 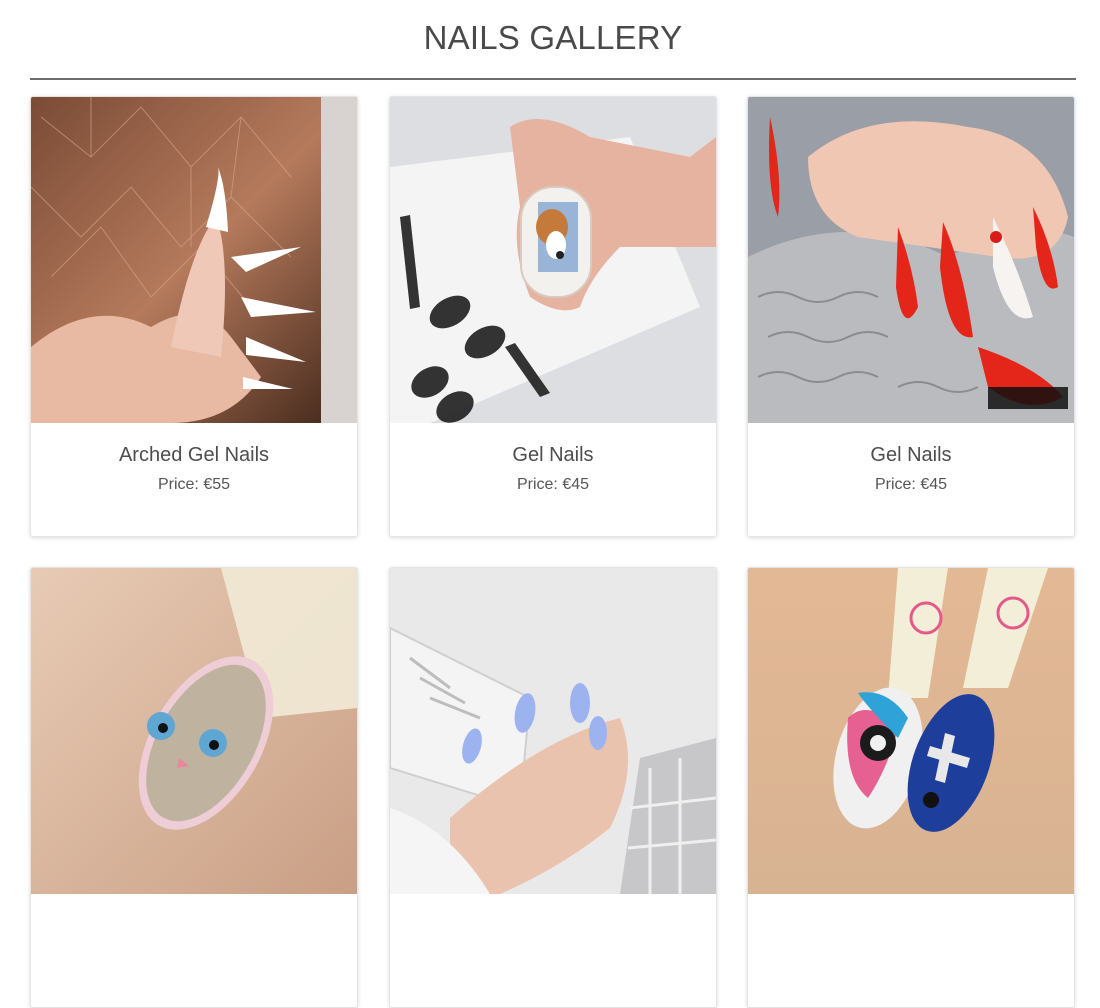 I want to click on gallery-photo-periwinkle-nails, so click(x=553, y=731).